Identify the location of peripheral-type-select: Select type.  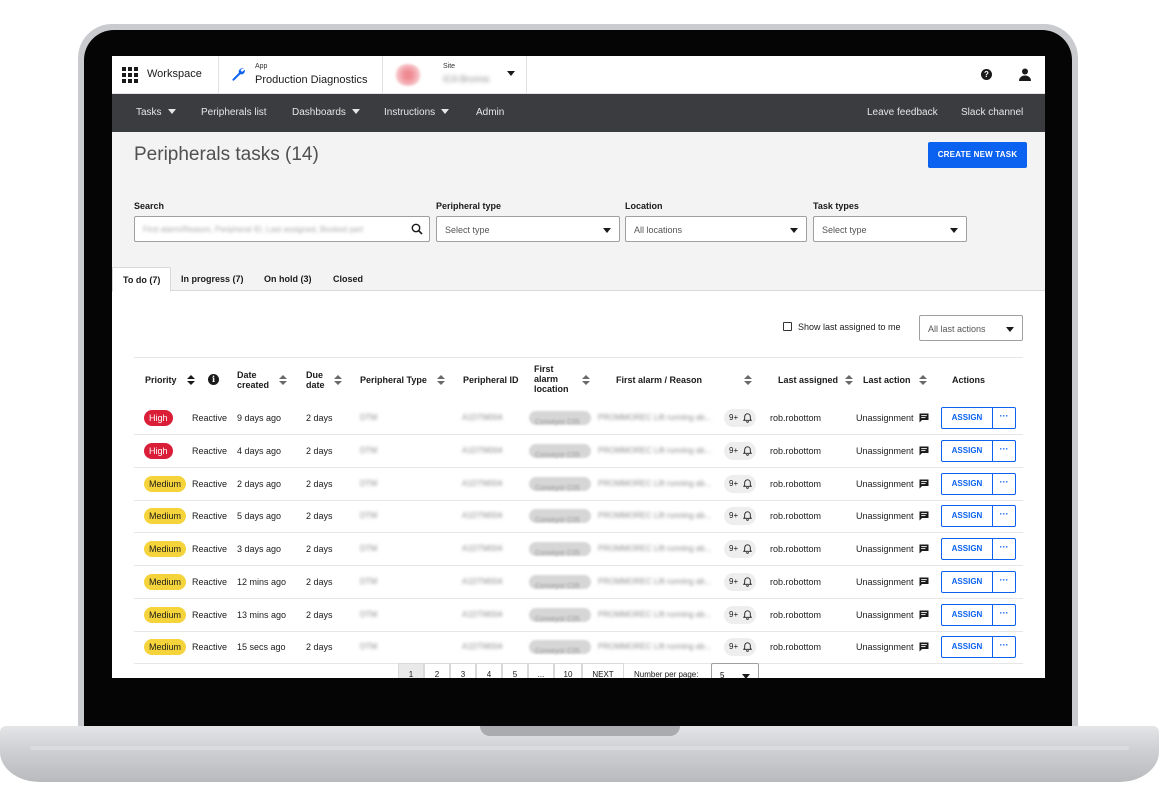
(528, 229).